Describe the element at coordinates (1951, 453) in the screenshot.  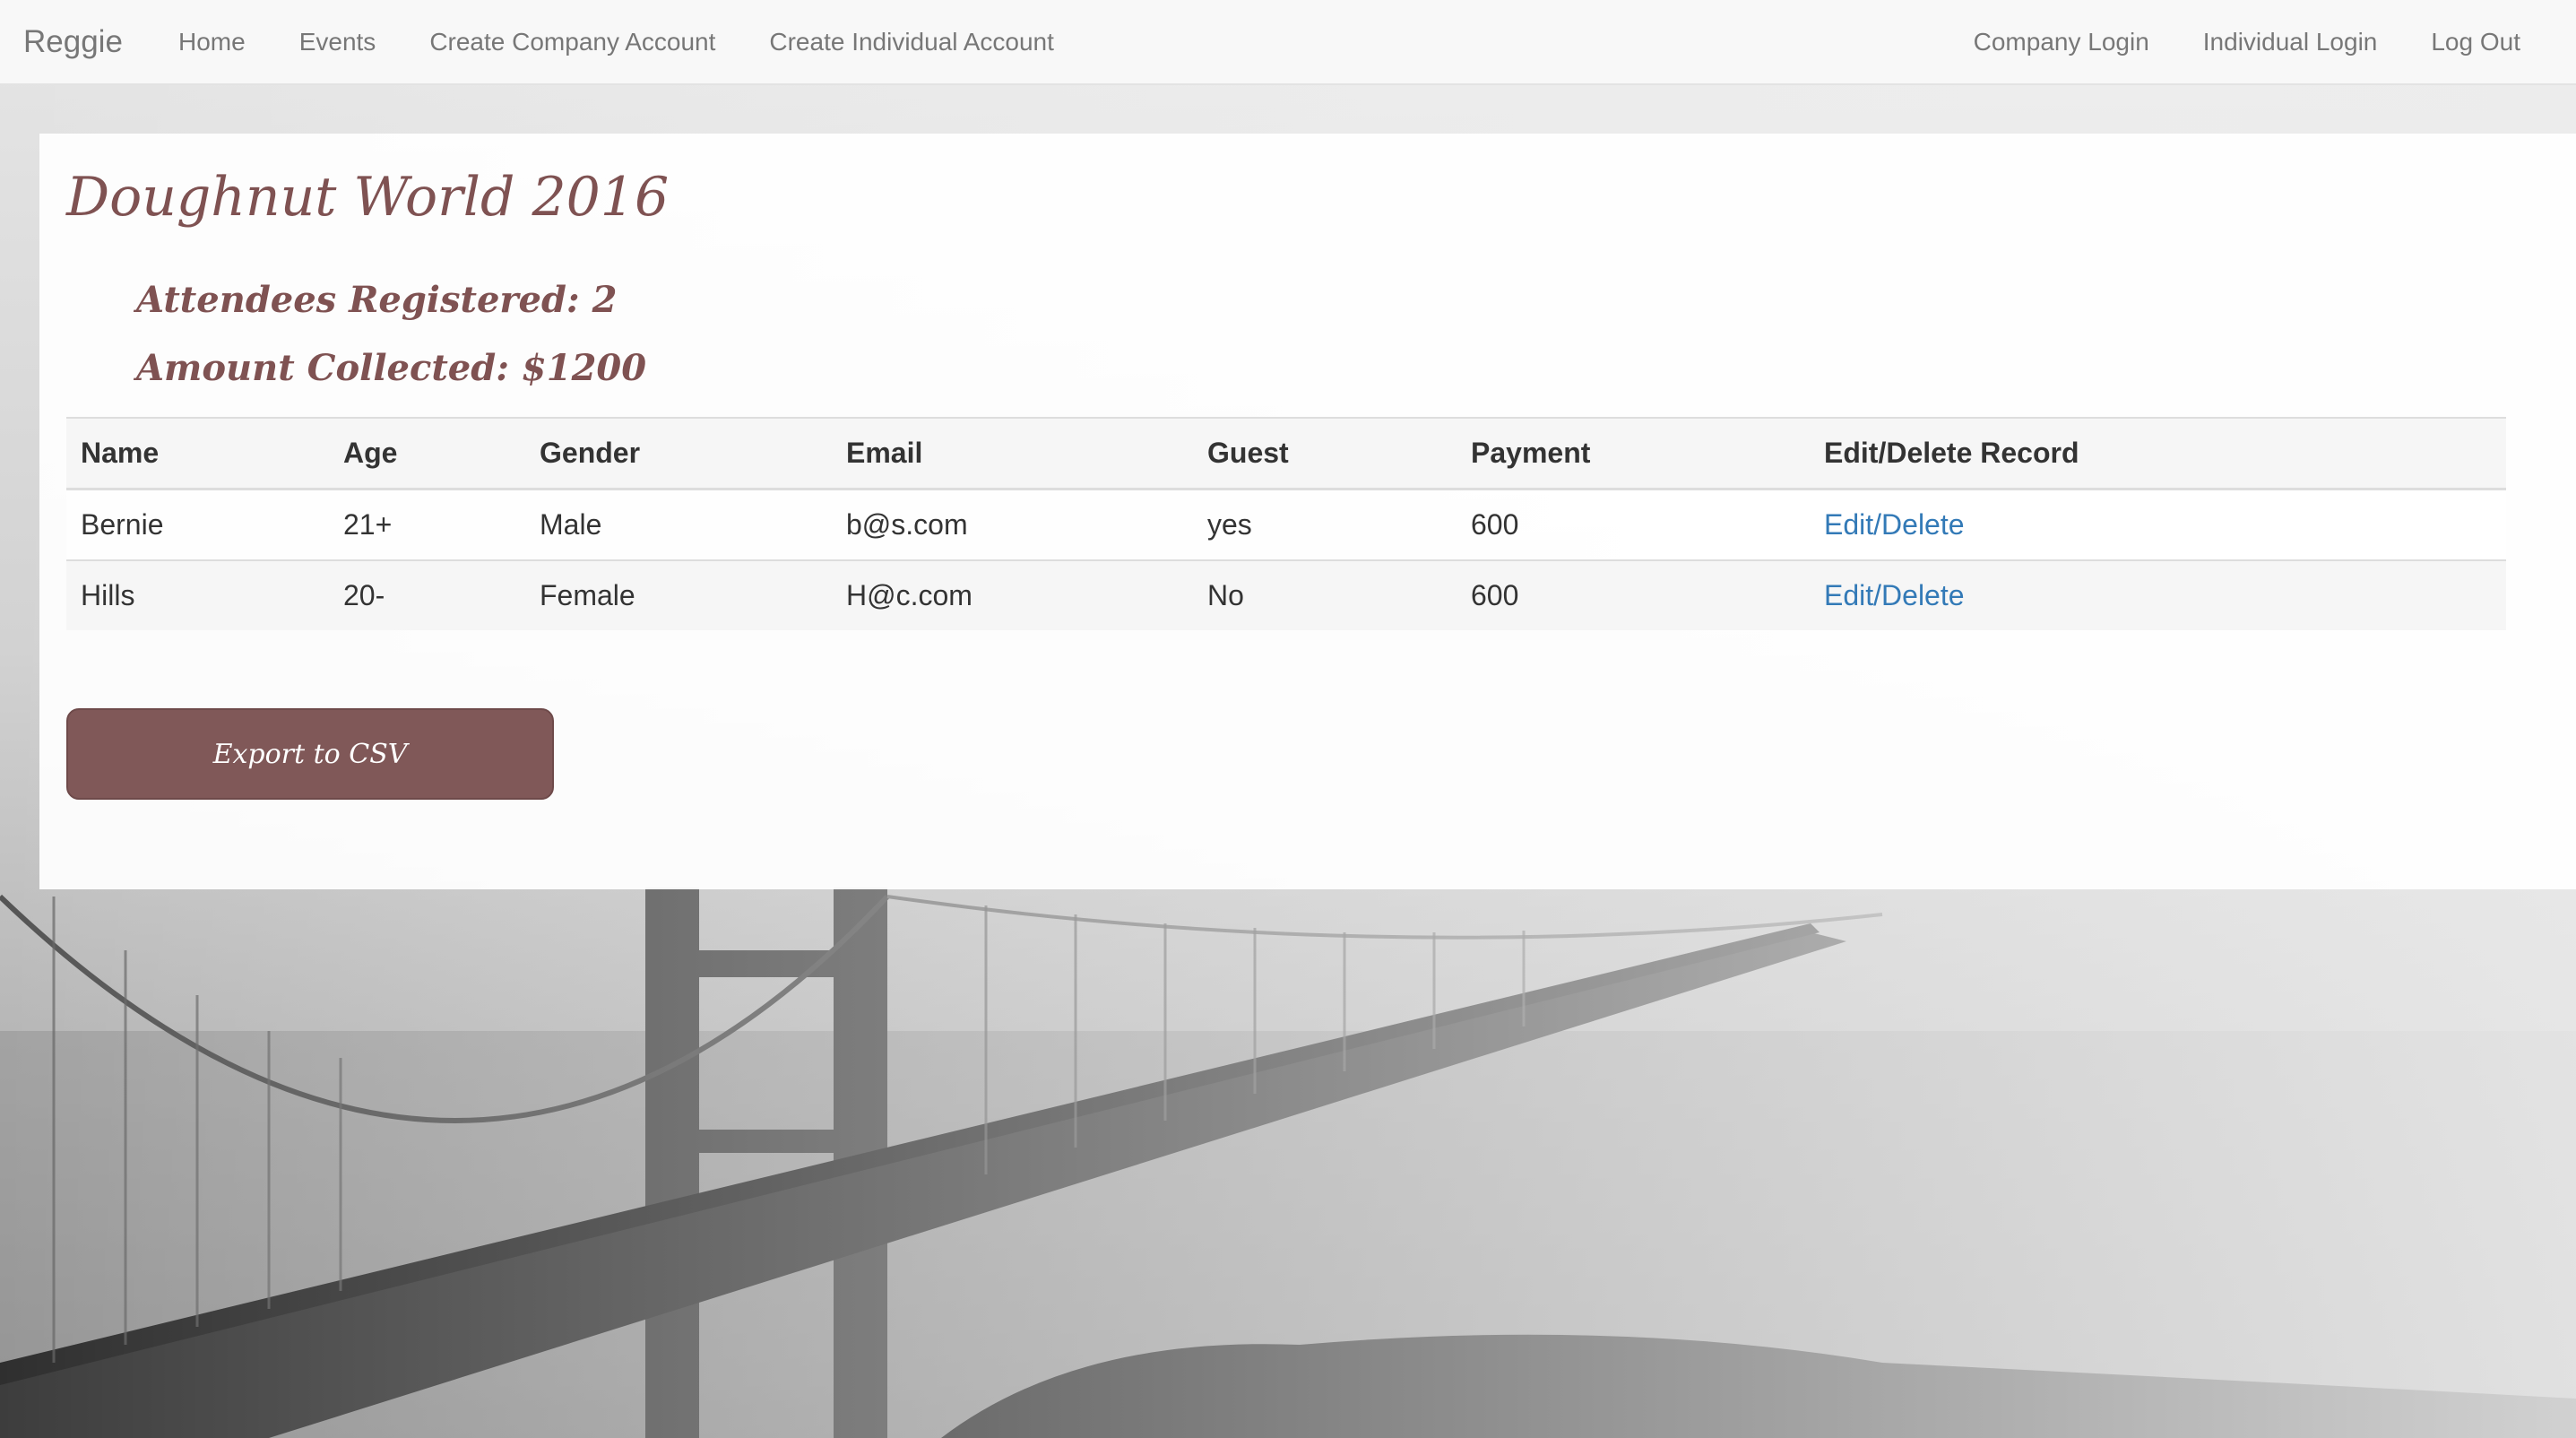
I see `header-edit-delete: Edit/Delete Record` at that location.